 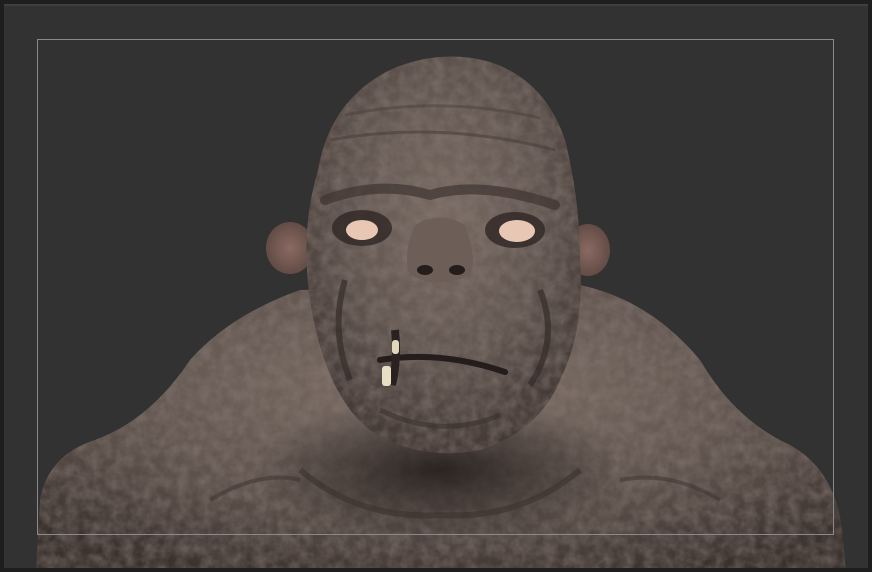 I want to click on right-eye, so click(x=517, y=231).